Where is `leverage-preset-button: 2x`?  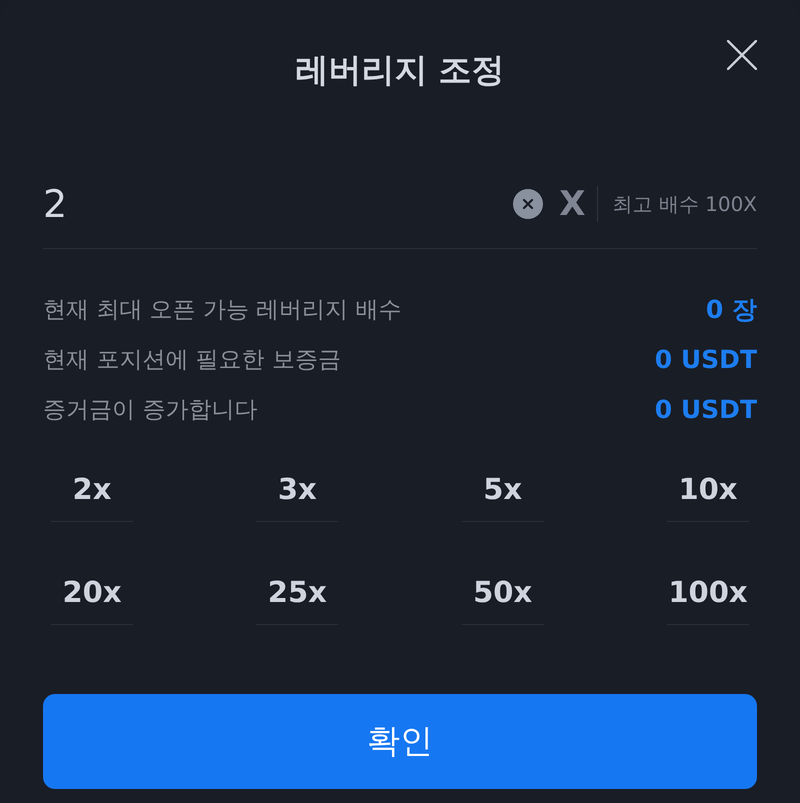
leverage-preset-button: 2x is located at coordinates (92, 494).